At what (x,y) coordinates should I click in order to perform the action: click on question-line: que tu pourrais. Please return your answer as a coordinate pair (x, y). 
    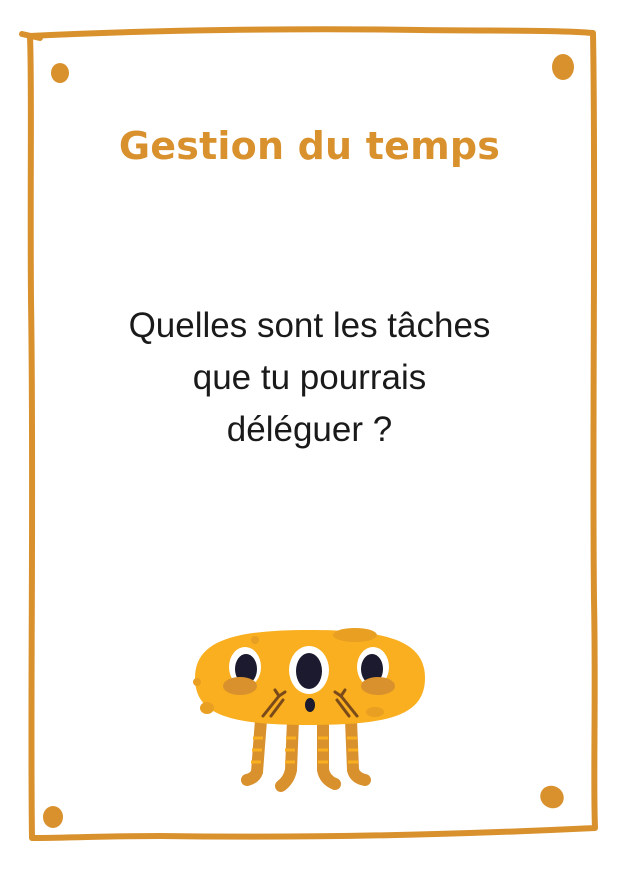
    Looking at the image, I should click on (309, 377).